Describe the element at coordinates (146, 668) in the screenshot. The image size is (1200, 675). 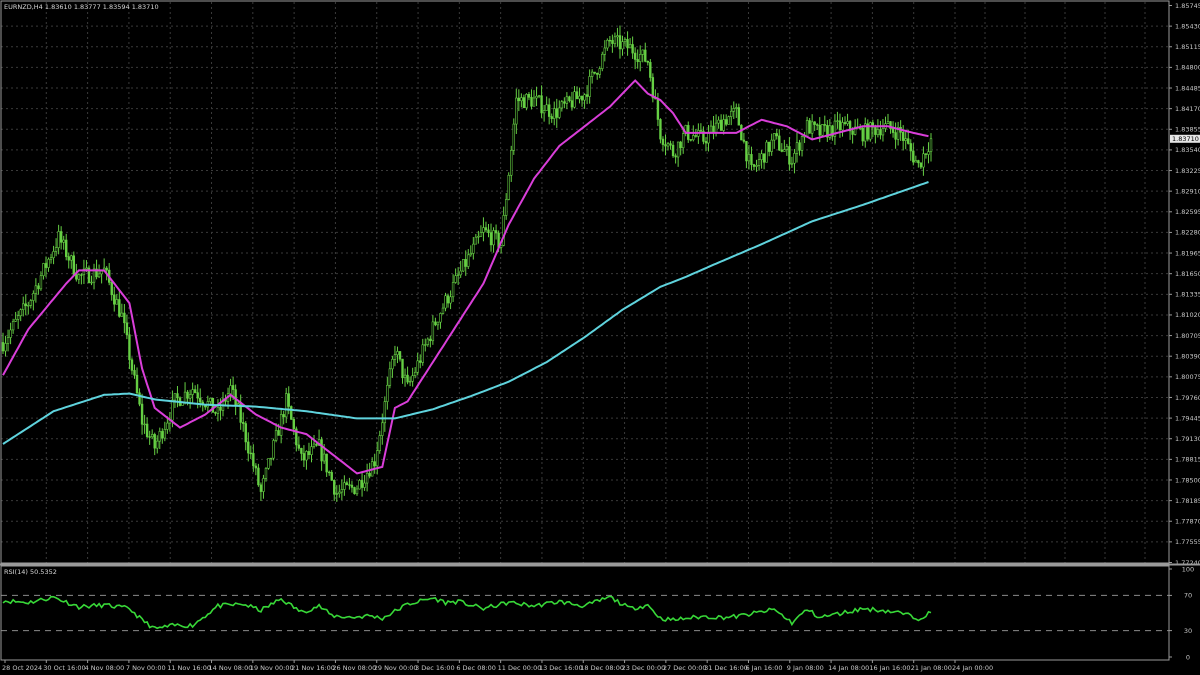
I see `time-tick-label: 7 Nov 00:00` at that location.